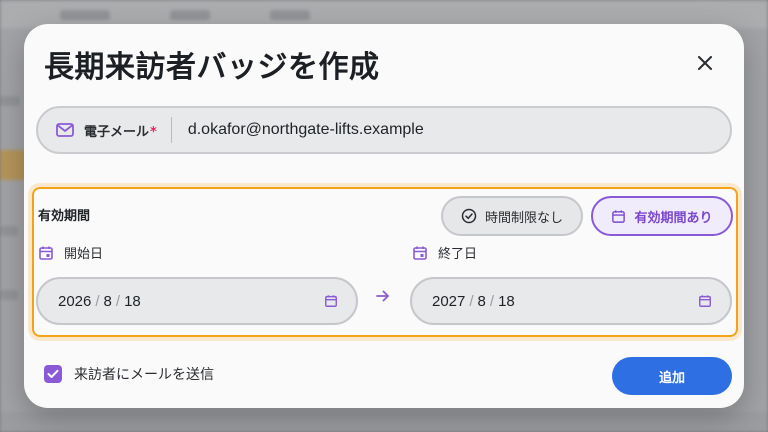  What do you see at coordinates (99, 301) in the screenshot?
I see `start-date-value: 2026/8/18` at bounding box center [99, 301].